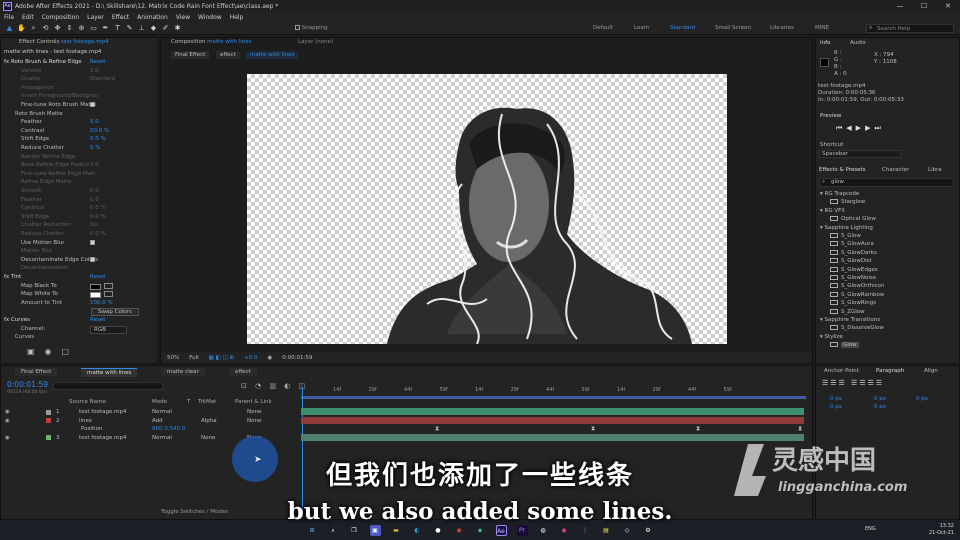 This screenshot has height=540, width=960. What do you see at coordinates (95, 295) in the screenshot?
I see `color-swatch` at bounding box center [95, 295].